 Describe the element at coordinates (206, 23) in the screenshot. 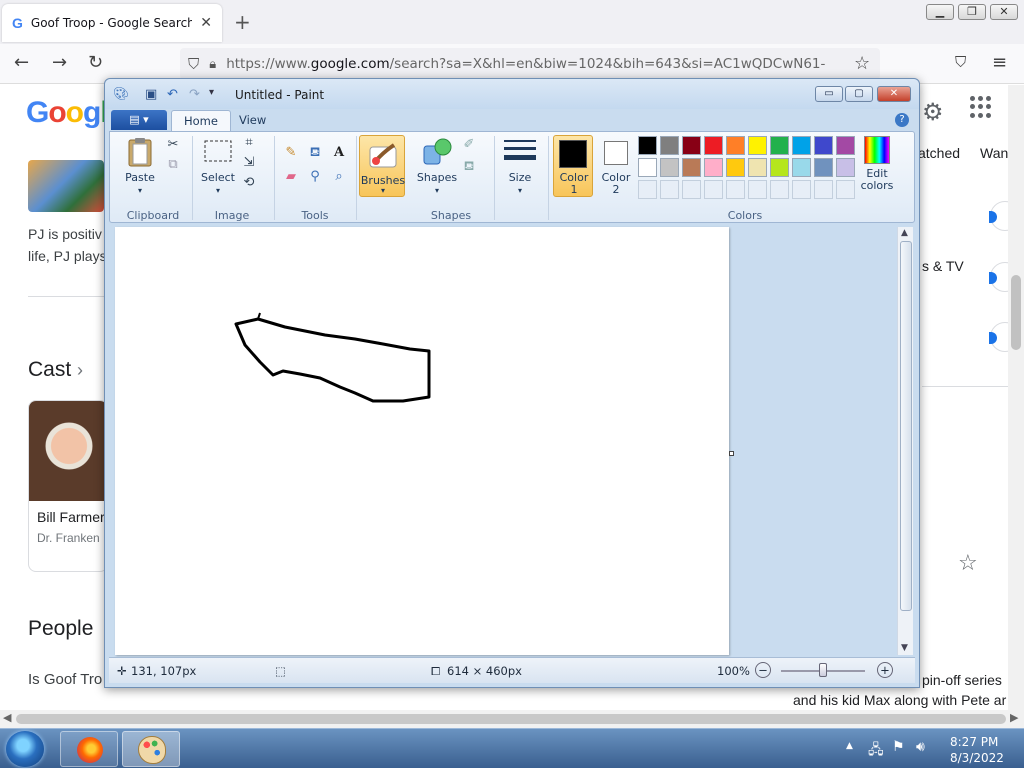

I see `tab-close-icon: ✕` at that location.